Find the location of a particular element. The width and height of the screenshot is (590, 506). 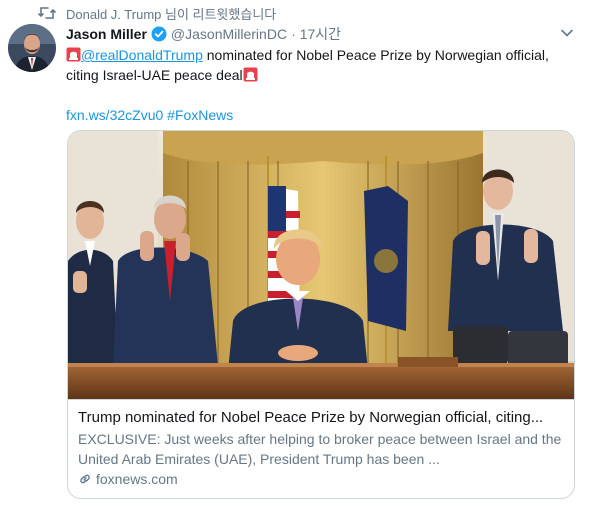

retweet-icon is located at coordinates (47, 13).